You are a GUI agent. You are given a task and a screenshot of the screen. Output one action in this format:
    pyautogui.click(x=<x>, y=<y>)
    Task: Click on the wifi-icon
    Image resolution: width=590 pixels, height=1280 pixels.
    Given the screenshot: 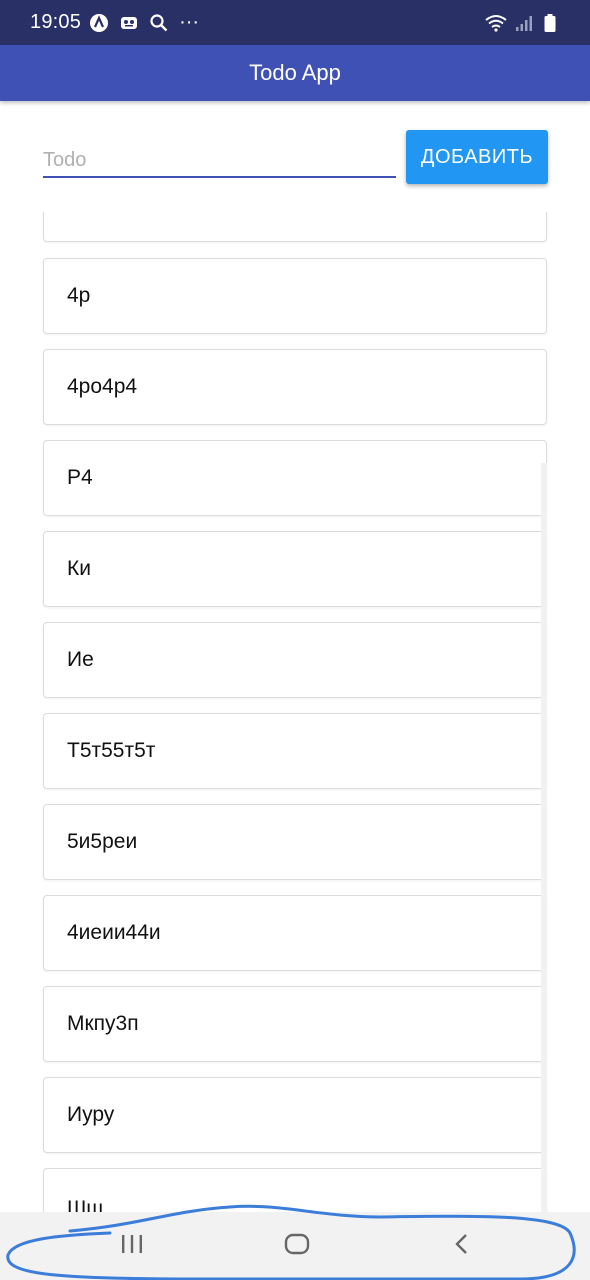 What is the action you would take?
    pyautogui.click(x=496, y=23)
    